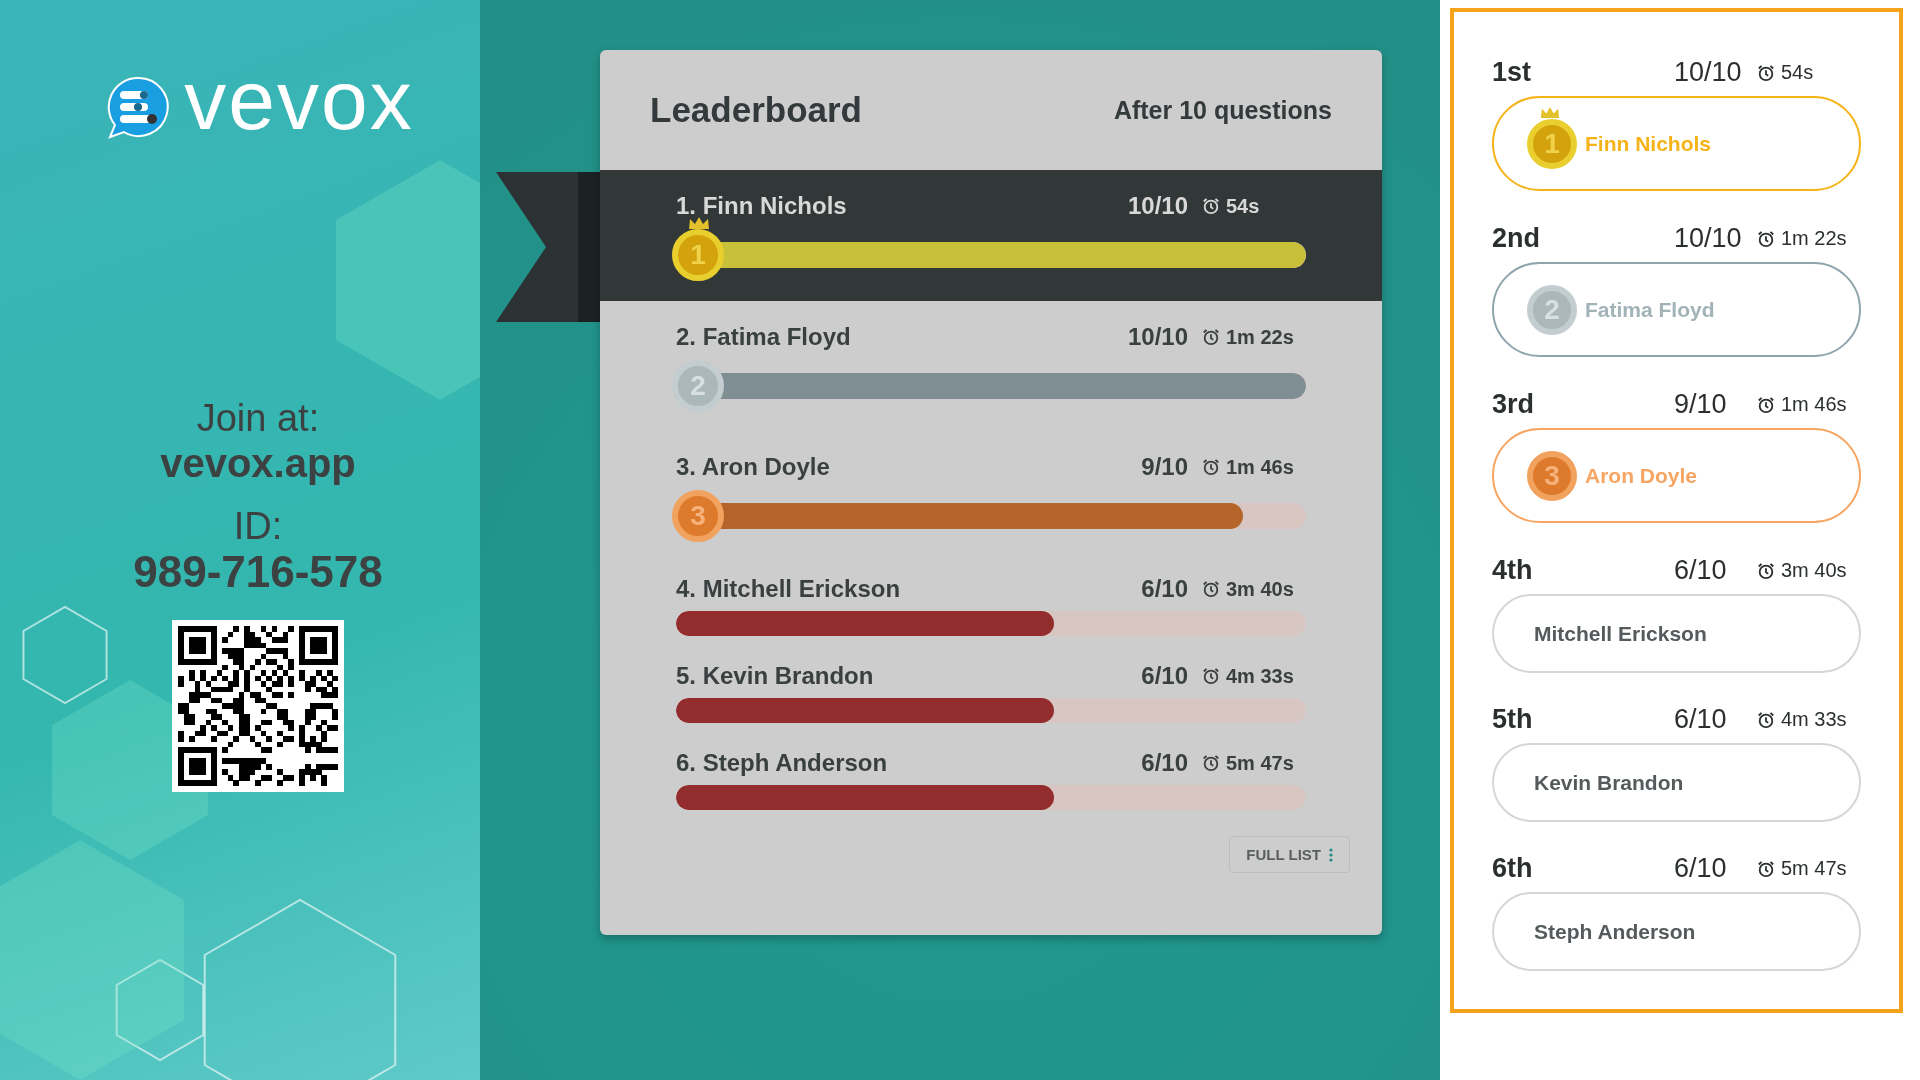 The height and width of the screenshot is (1080, 1920). Describe the element at coordinates (1516, 238) in the screenshot. I see `rank-label: 2nd` at that location.